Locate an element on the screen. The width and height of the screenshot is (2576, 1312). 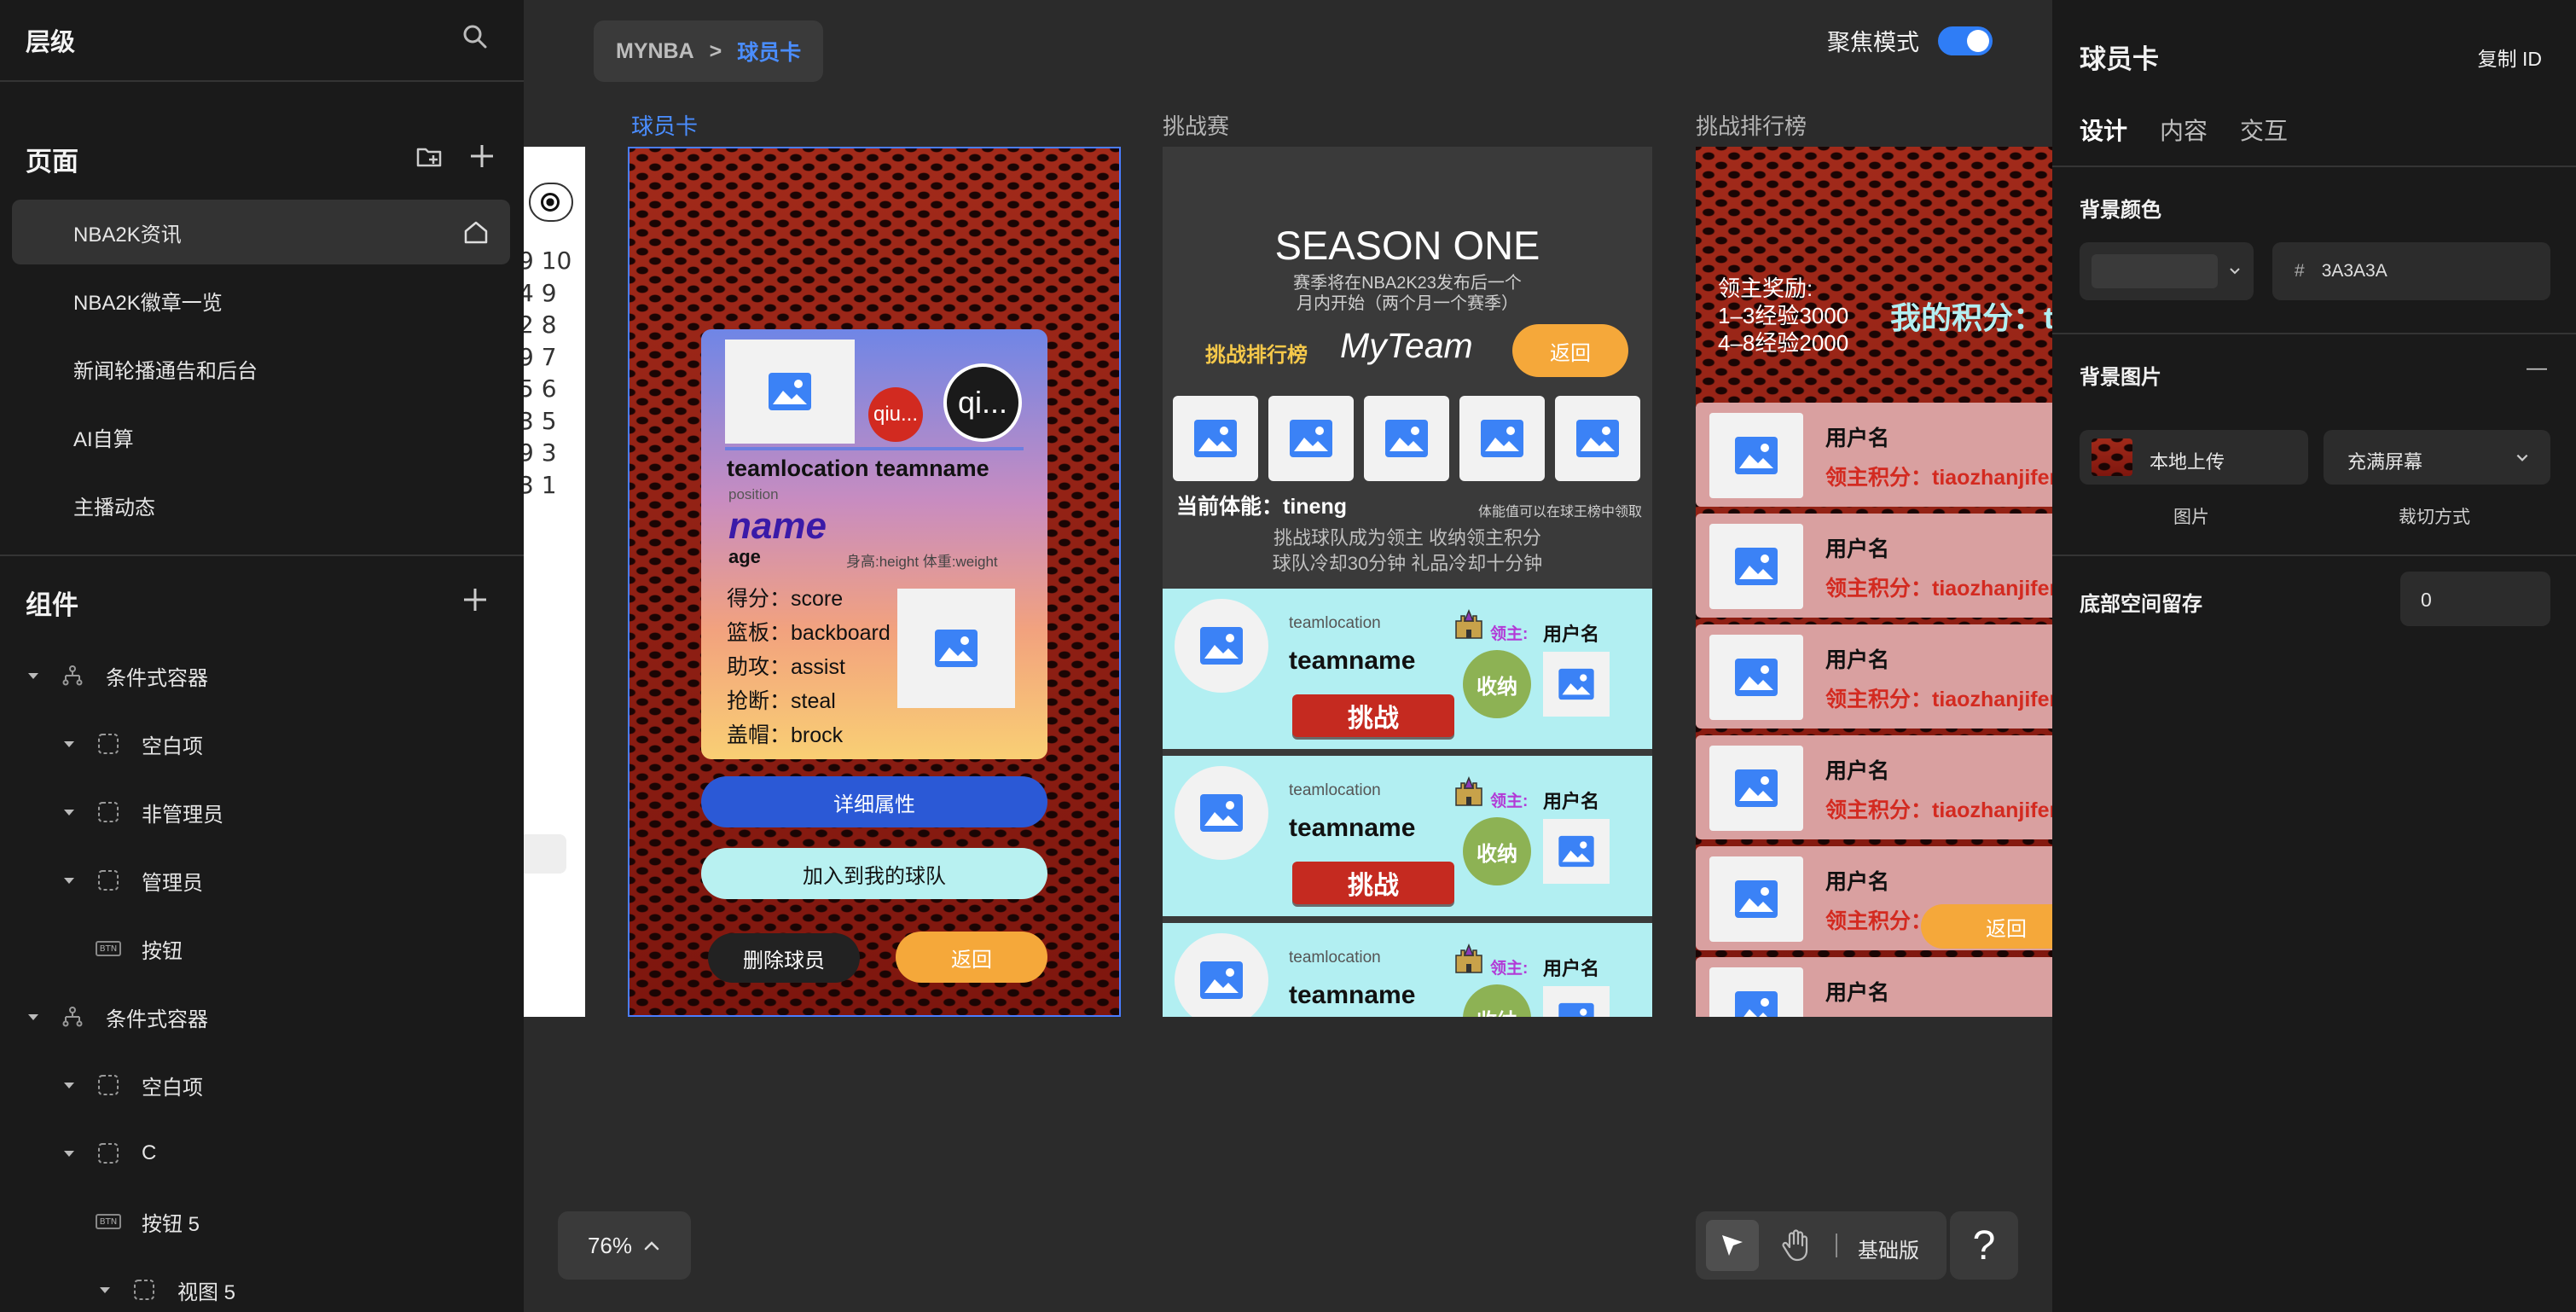
tab-interaction: 交互 is located at coordinates (2264, 130).